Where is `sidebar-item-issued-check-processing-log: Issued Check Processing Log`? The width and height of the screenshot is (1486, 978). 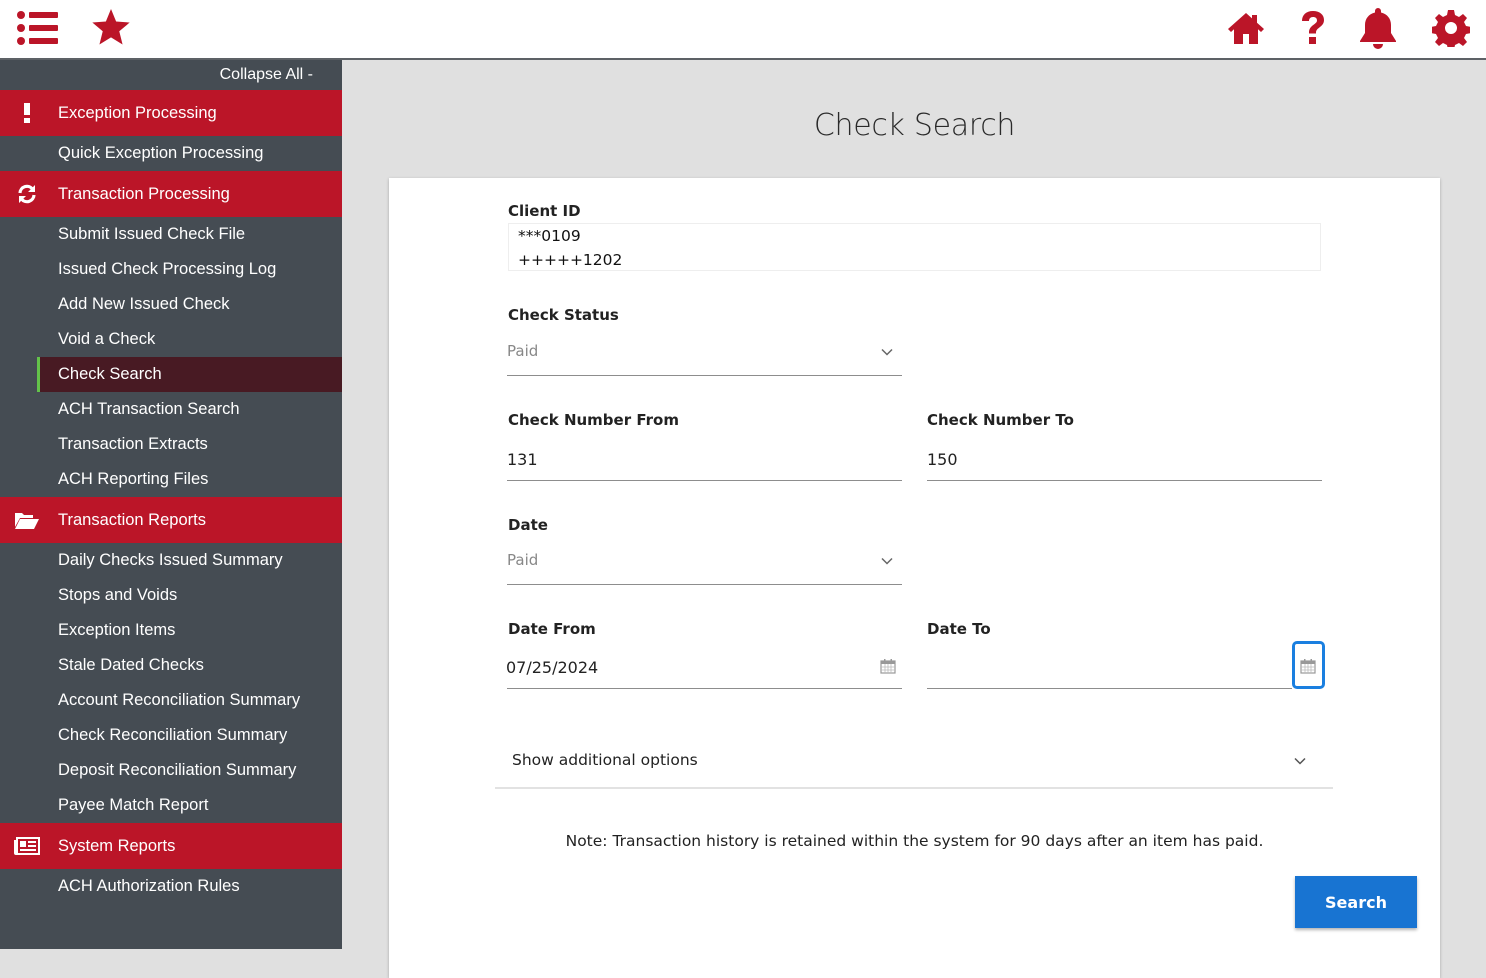
sidebar-item-issued-check-processing-log: Issued Check Processing Log is located at coordinates (171, 269).